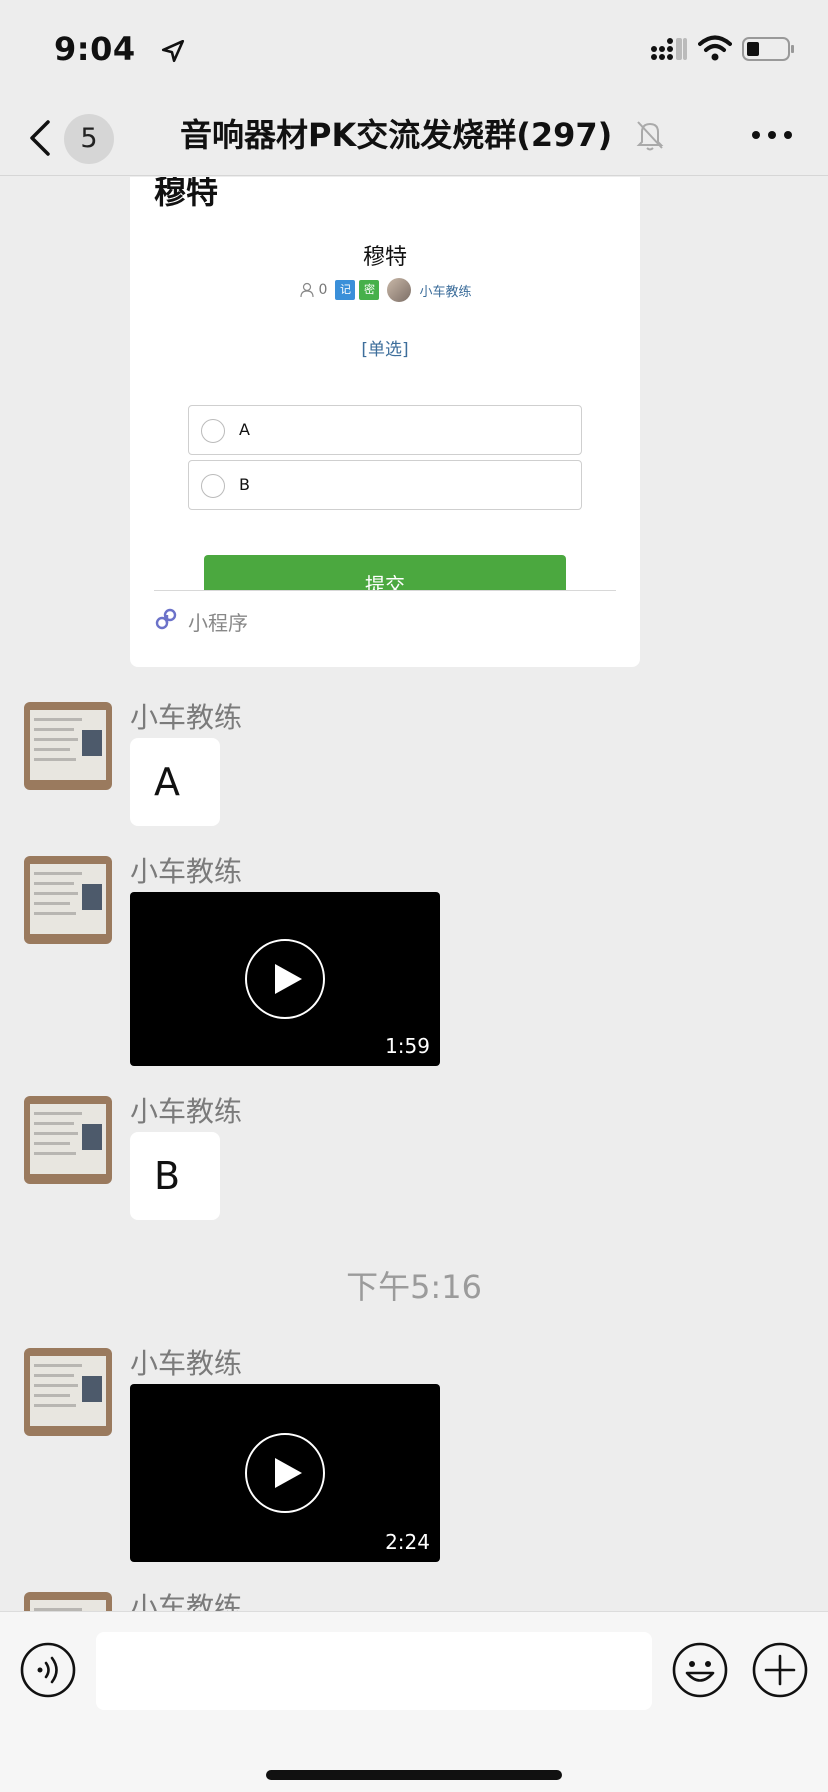 The height and width of the screenshot is (1792, 828). What do you see at coordinates (95, 49) in the screenshot?
I see `status-time: 9:04` at bounding box center [95, 49].